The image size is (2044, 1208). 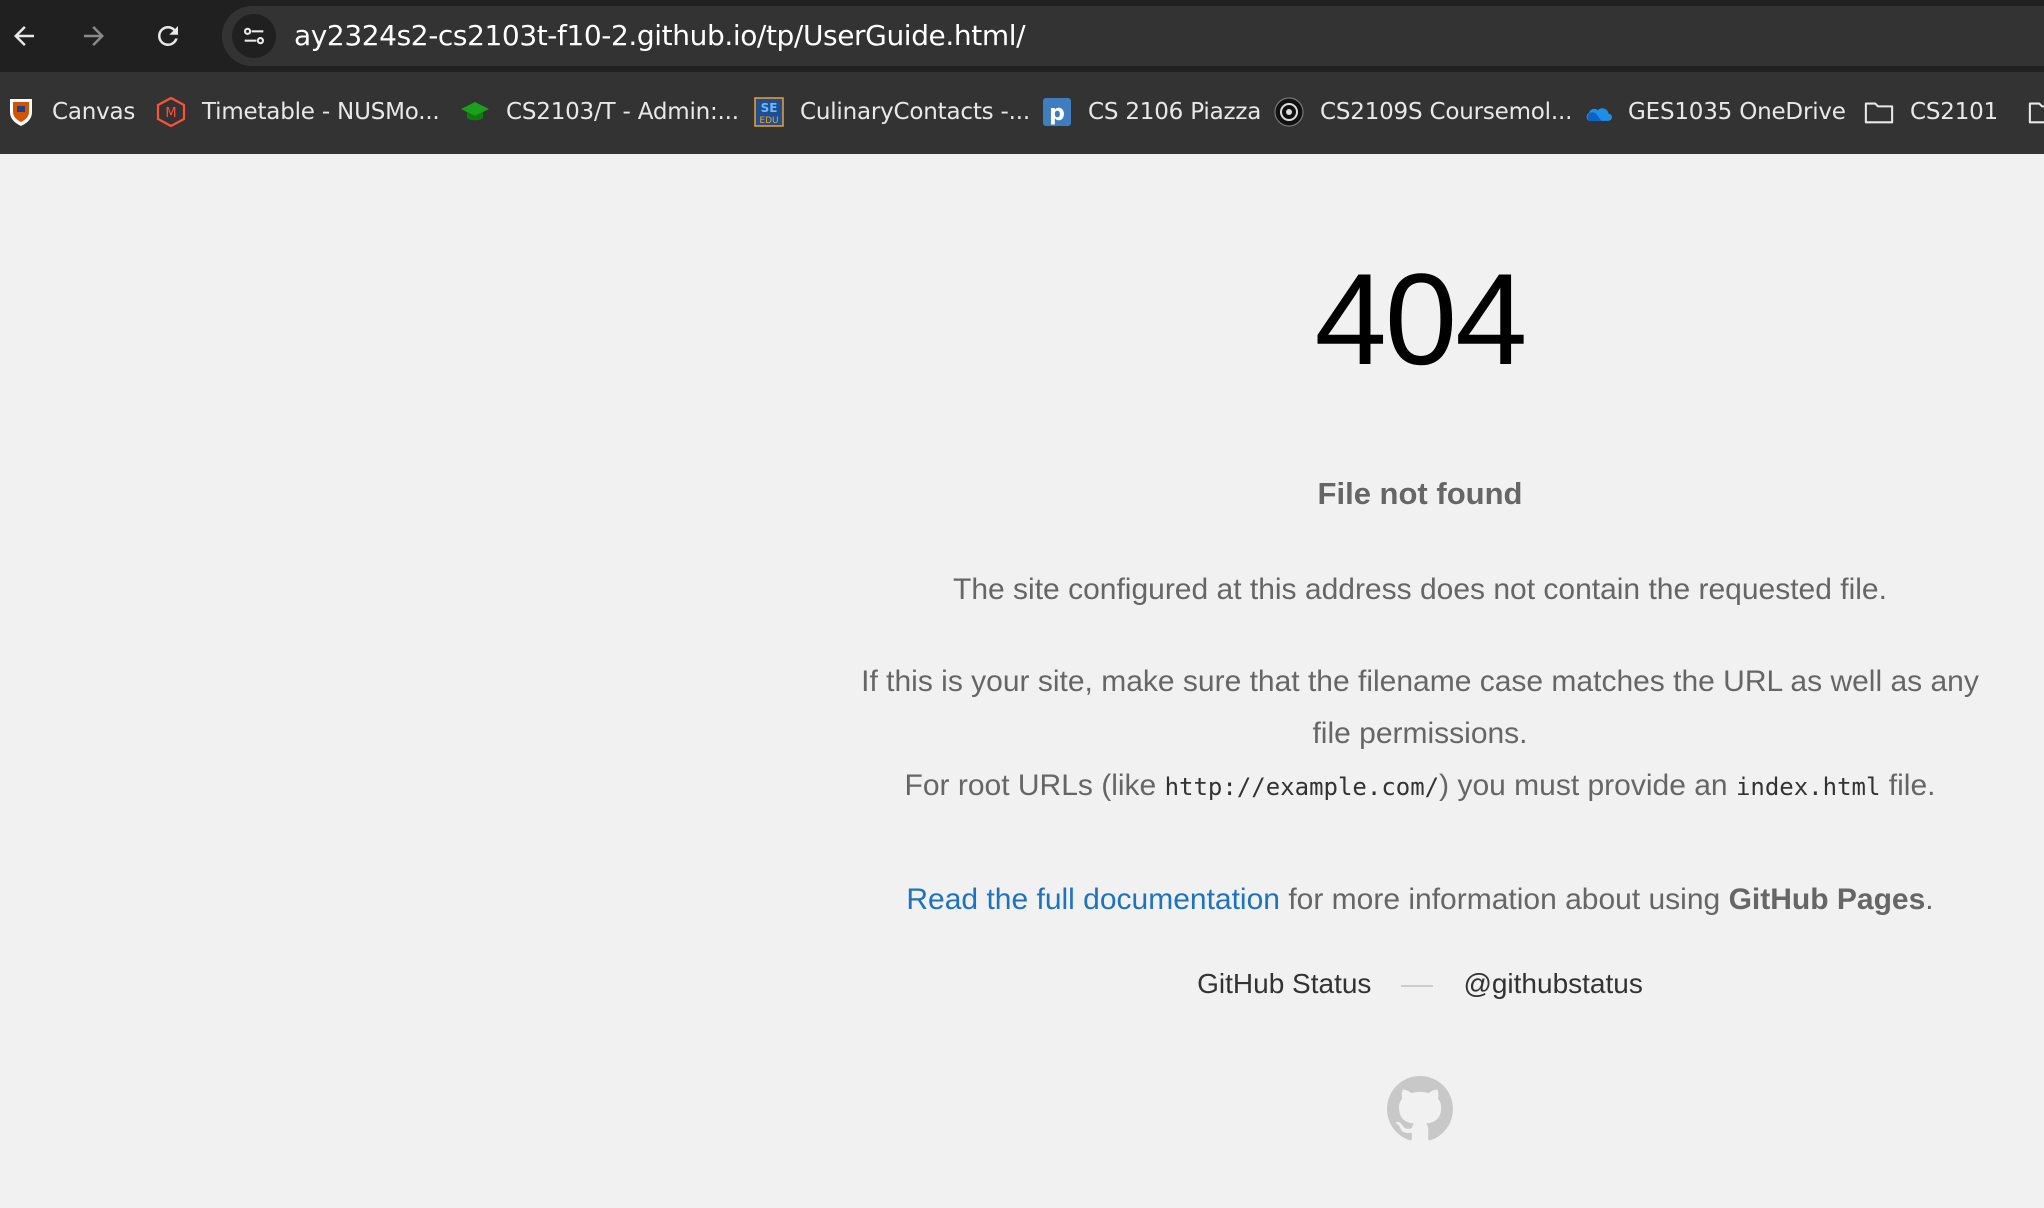 I want to click on graduation-cap-icon, so click(x=475, y=112).